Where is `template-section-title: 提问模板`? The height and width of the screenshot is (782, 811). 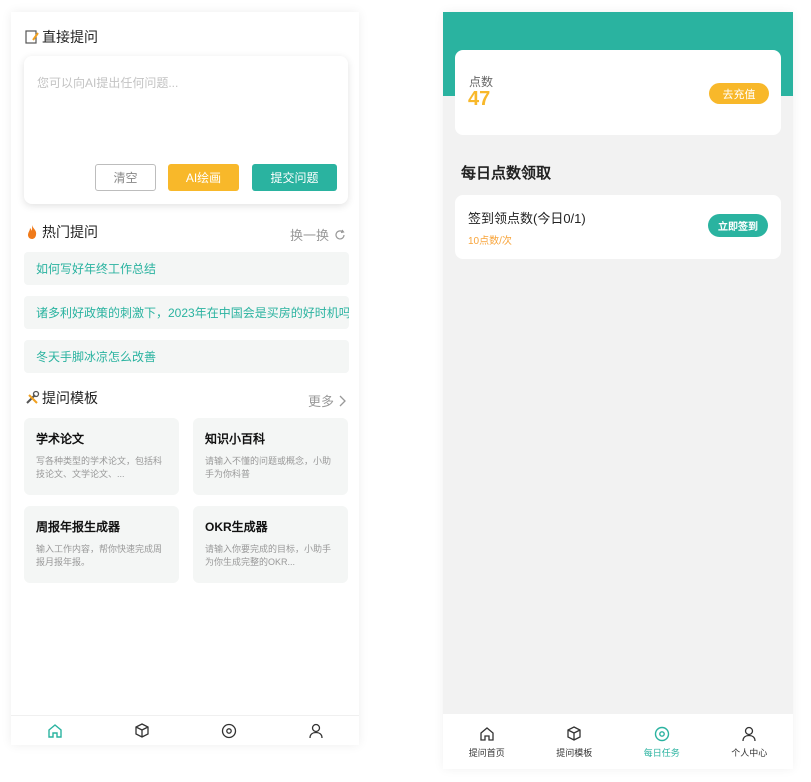 template-section-title: 提问模板 is located at coordinates (70, 398).